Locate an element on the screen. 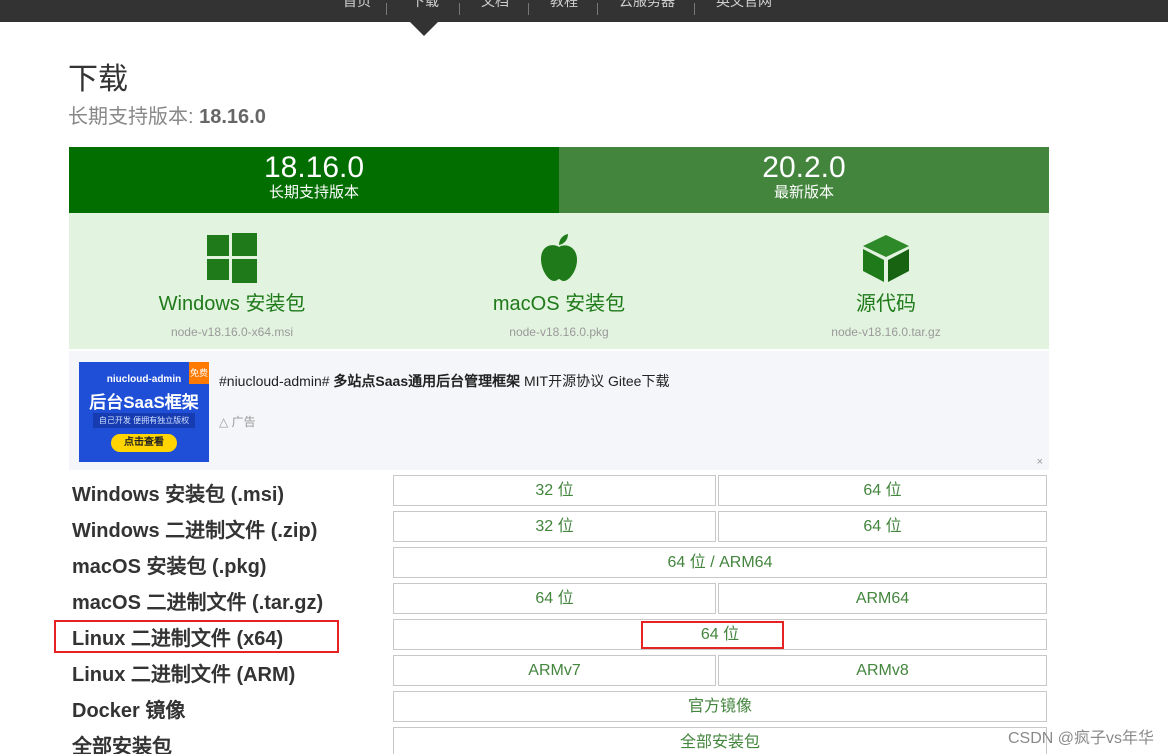 Image resolution: width=1168 pixels, height=754 pixels. ad-banner-button: 点击查看 is located at coordinates (144, 443).